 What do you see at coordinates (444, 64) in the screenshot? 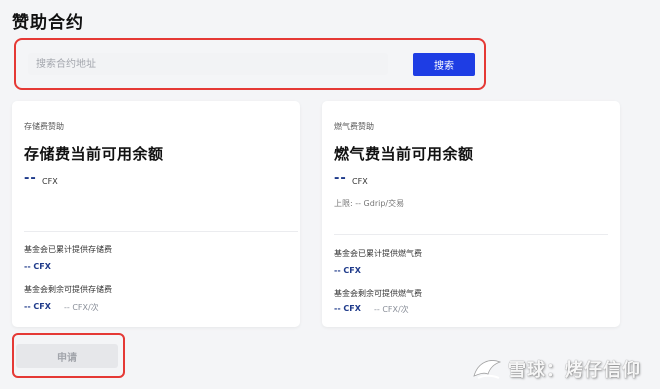
I see `search-button: 搜索` at bounding box center [444, 64].